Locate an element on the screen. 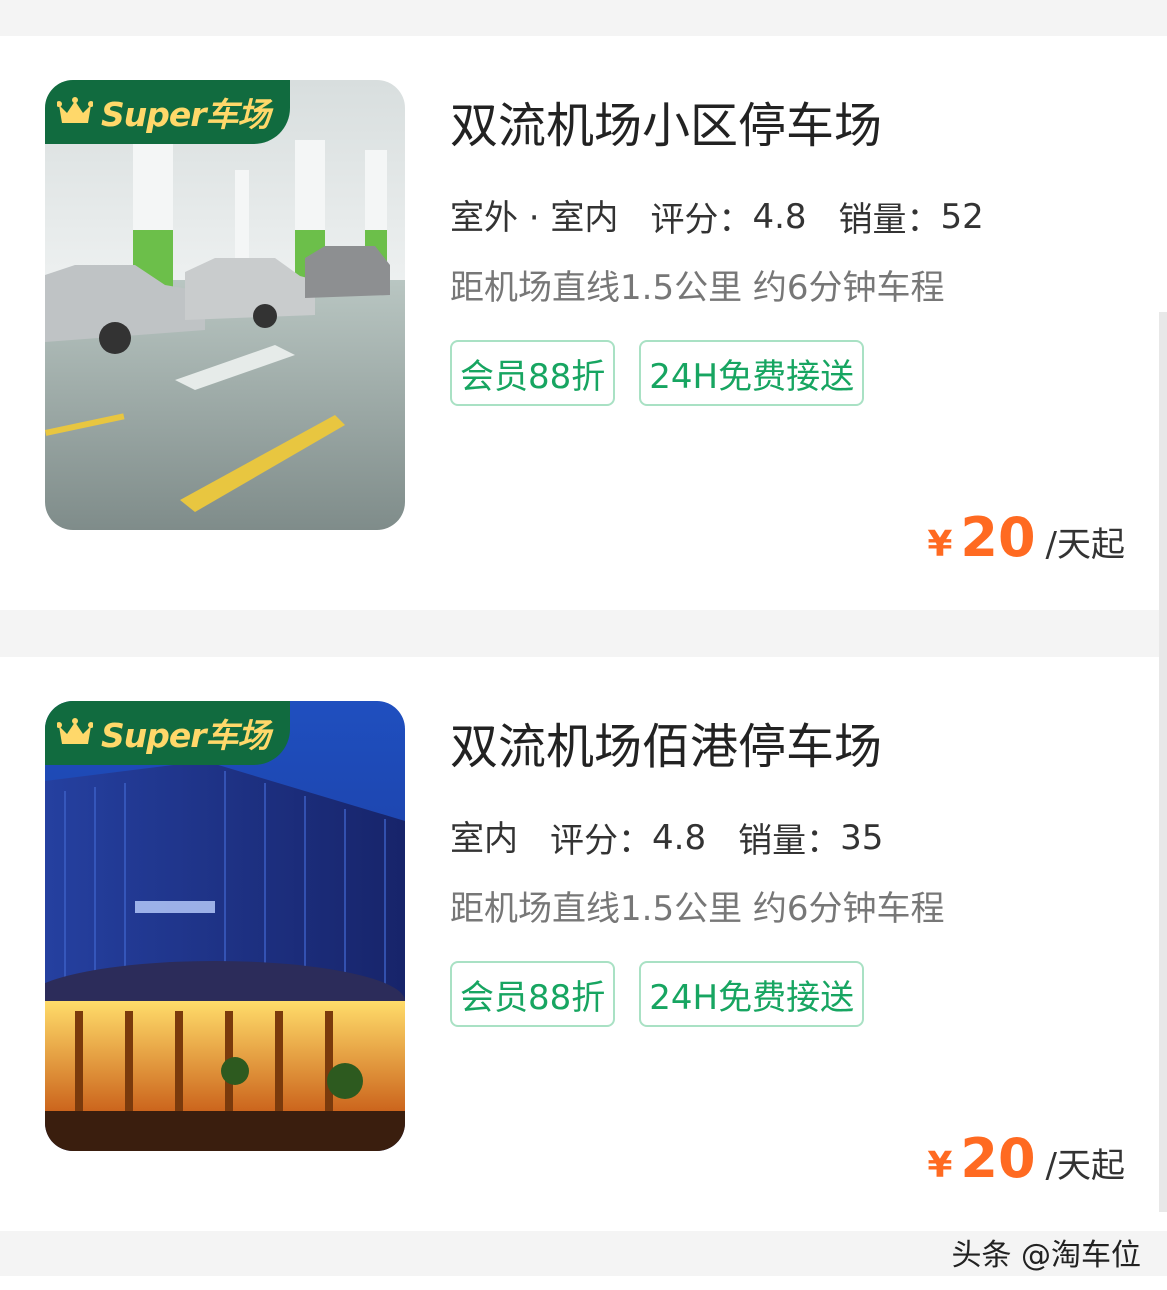 Image resolution: width=1167 pixels, height=1290 pixels. watermark: 头条 @淘车位 is located at coordinates (1046, 1255).